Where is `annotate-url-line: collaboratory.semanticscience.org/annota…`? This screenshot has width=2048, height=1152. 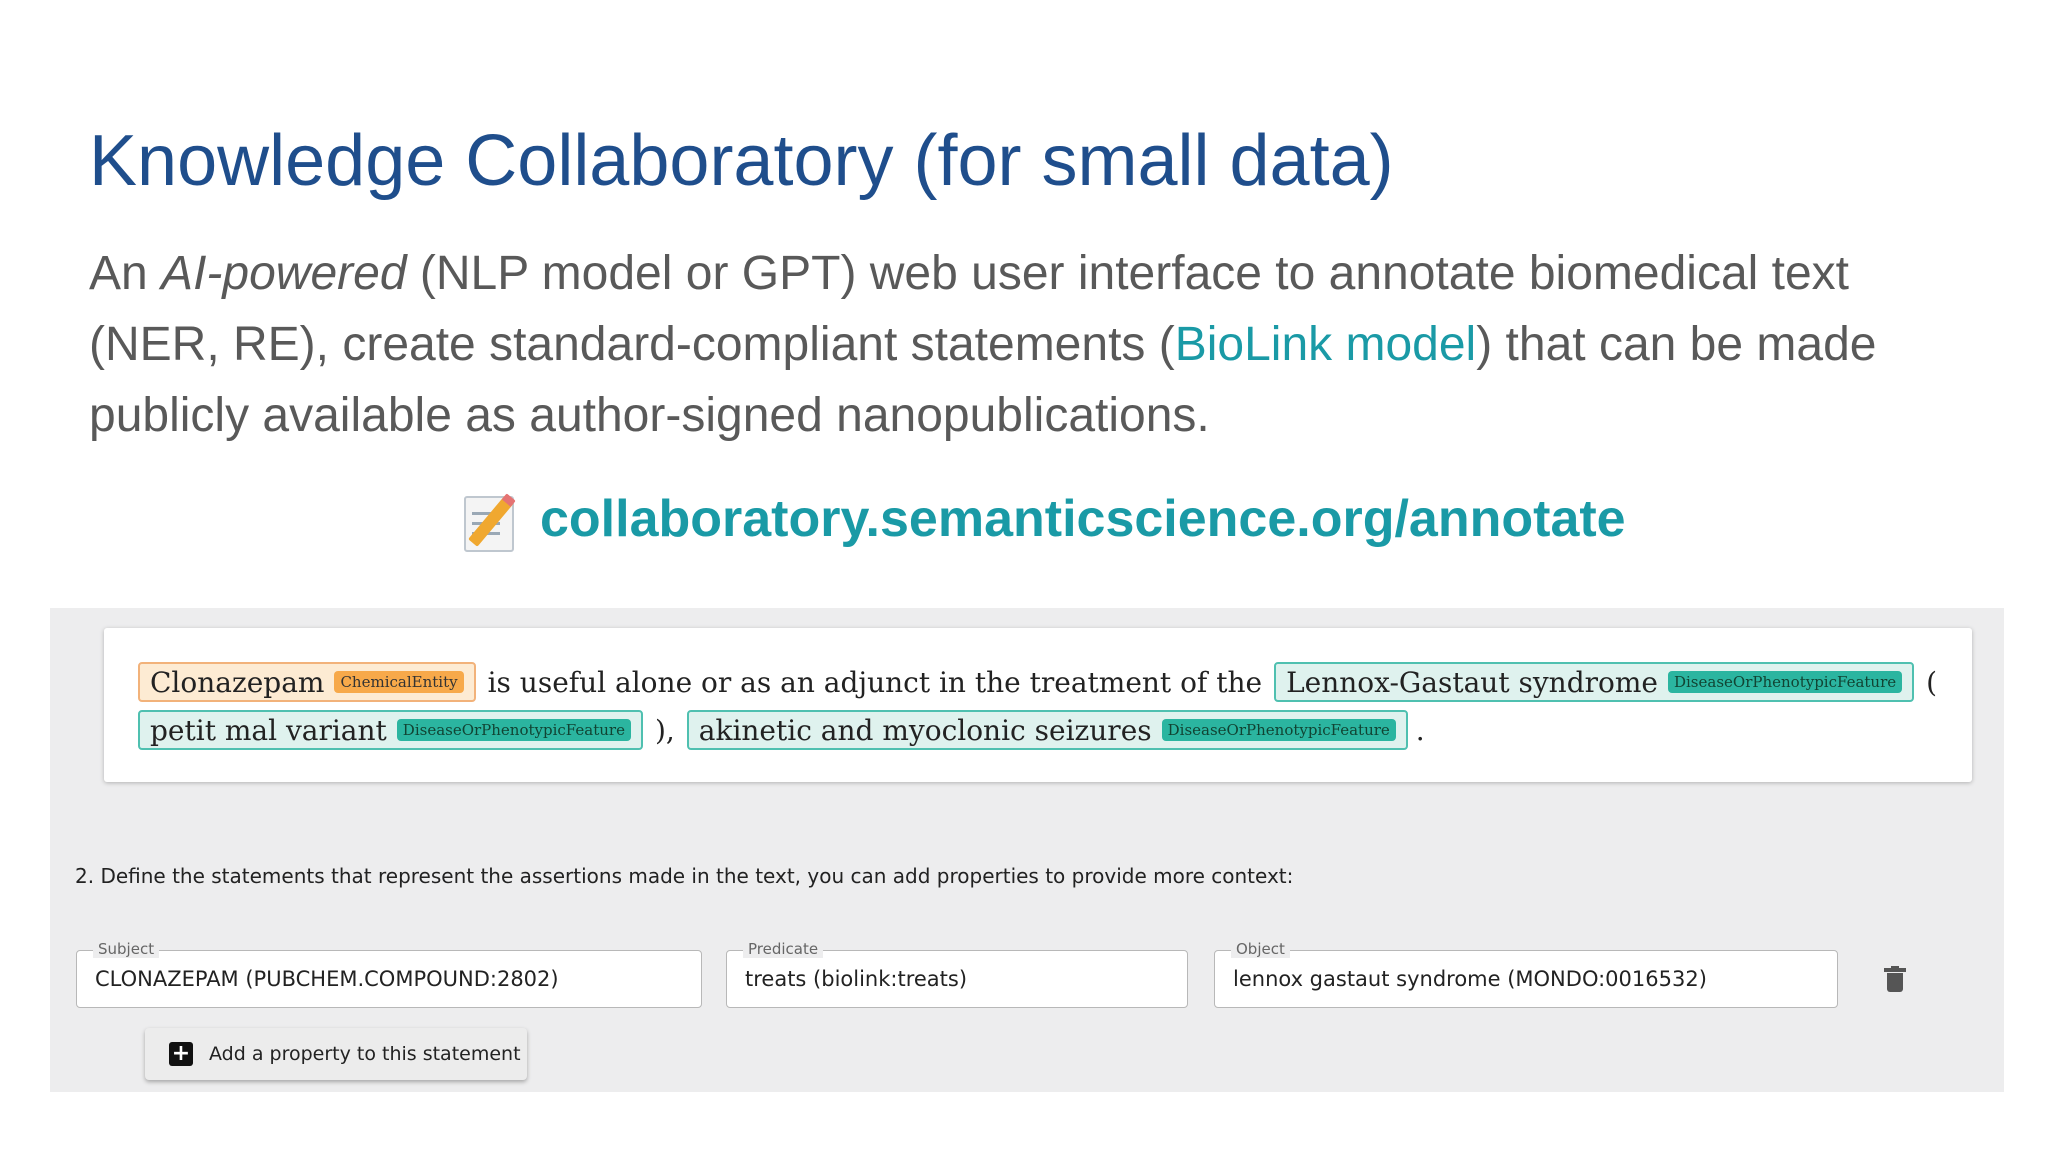 annotate-url-line: collaboratory.semanticscience.org/annota… is located at coordinates (1043, 520).